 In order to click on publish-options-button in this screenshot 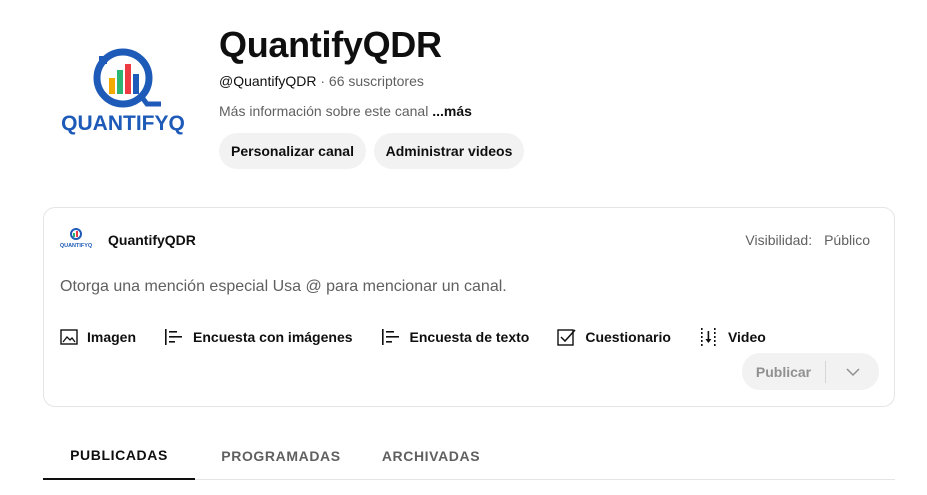, I will do `click(852, 371)`.